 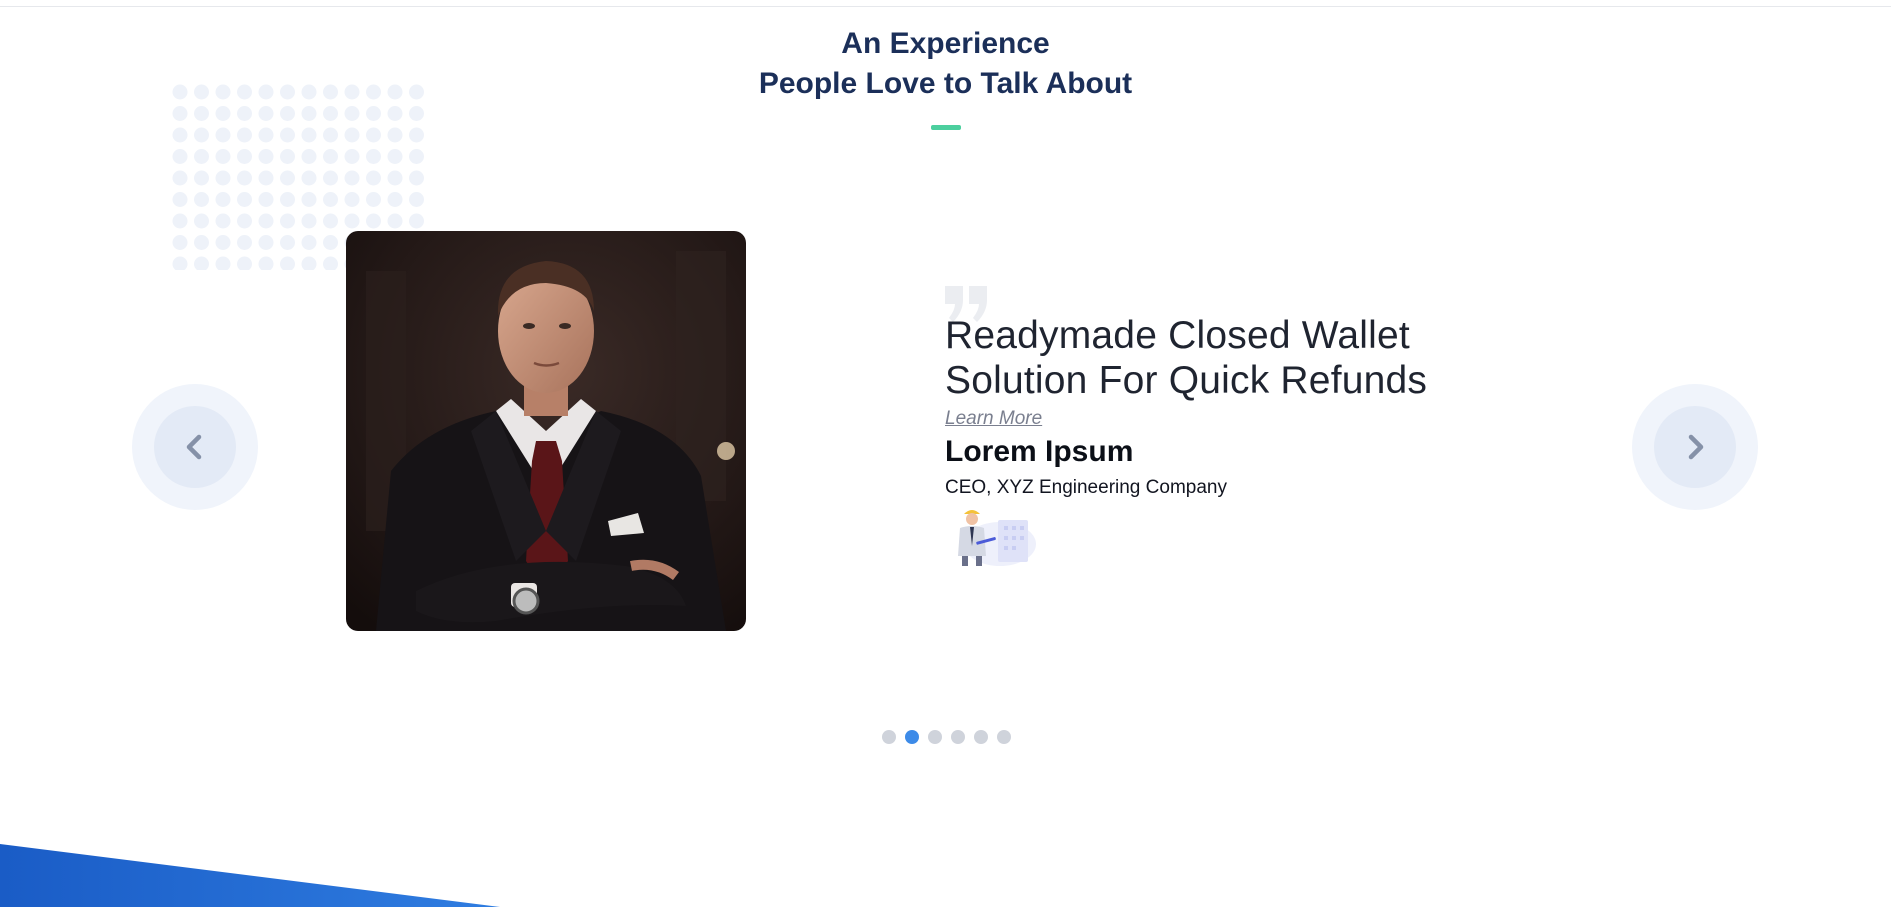 I want to click on testimonial-photo, so click(x=546, y=431).